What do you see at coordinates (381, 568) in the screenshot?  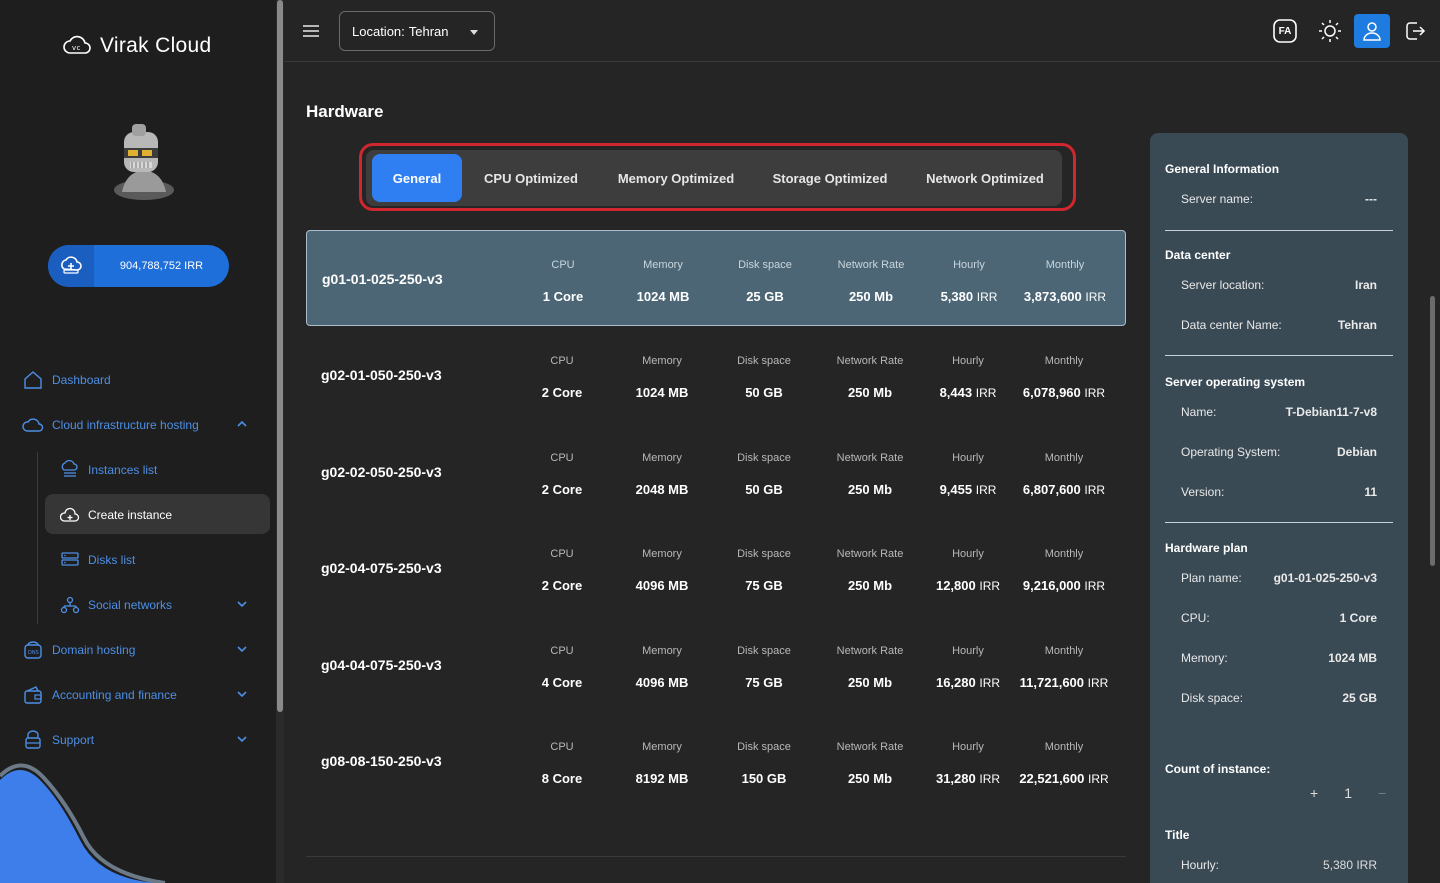 I see `plan-name: g02-04-075-250-v3` at bounding box center [381, 568].